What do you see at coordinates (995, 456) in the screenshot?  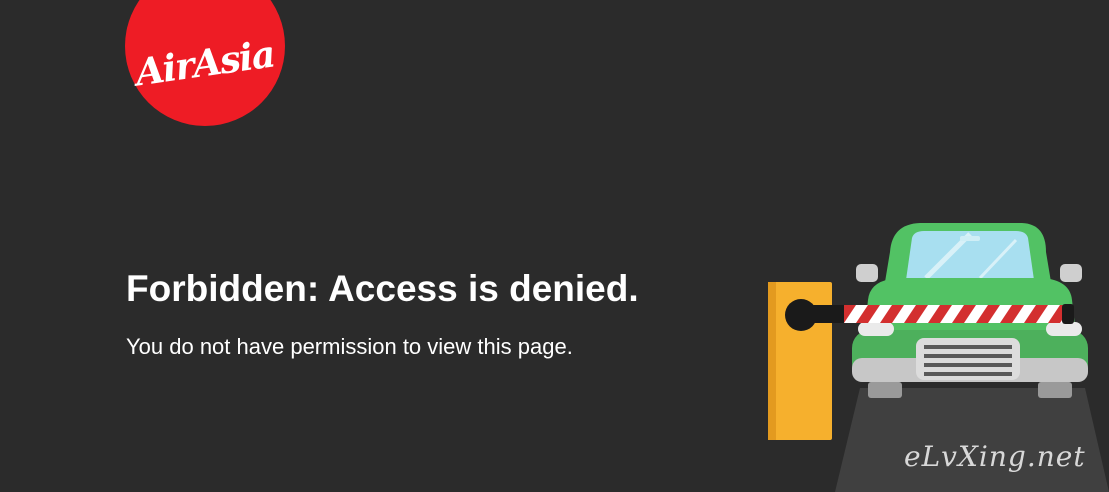 I see `watermark: eLvXing.net` at bounding box center [995, 456].